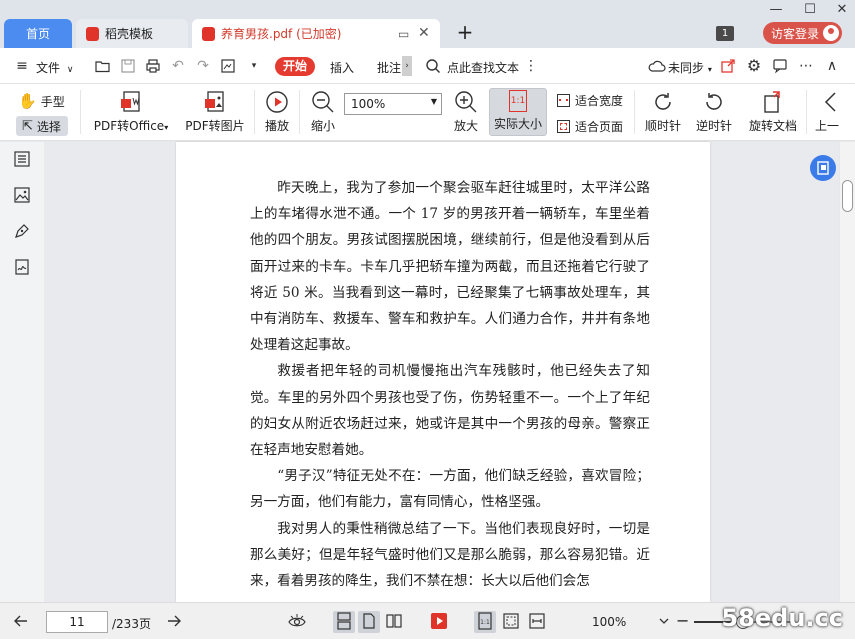 The width and height of the screenshot is (855, 639). What do you see at coordinates (433, 66) in the screenshot?
I see `search-icon` at bounding box center [433, 66].